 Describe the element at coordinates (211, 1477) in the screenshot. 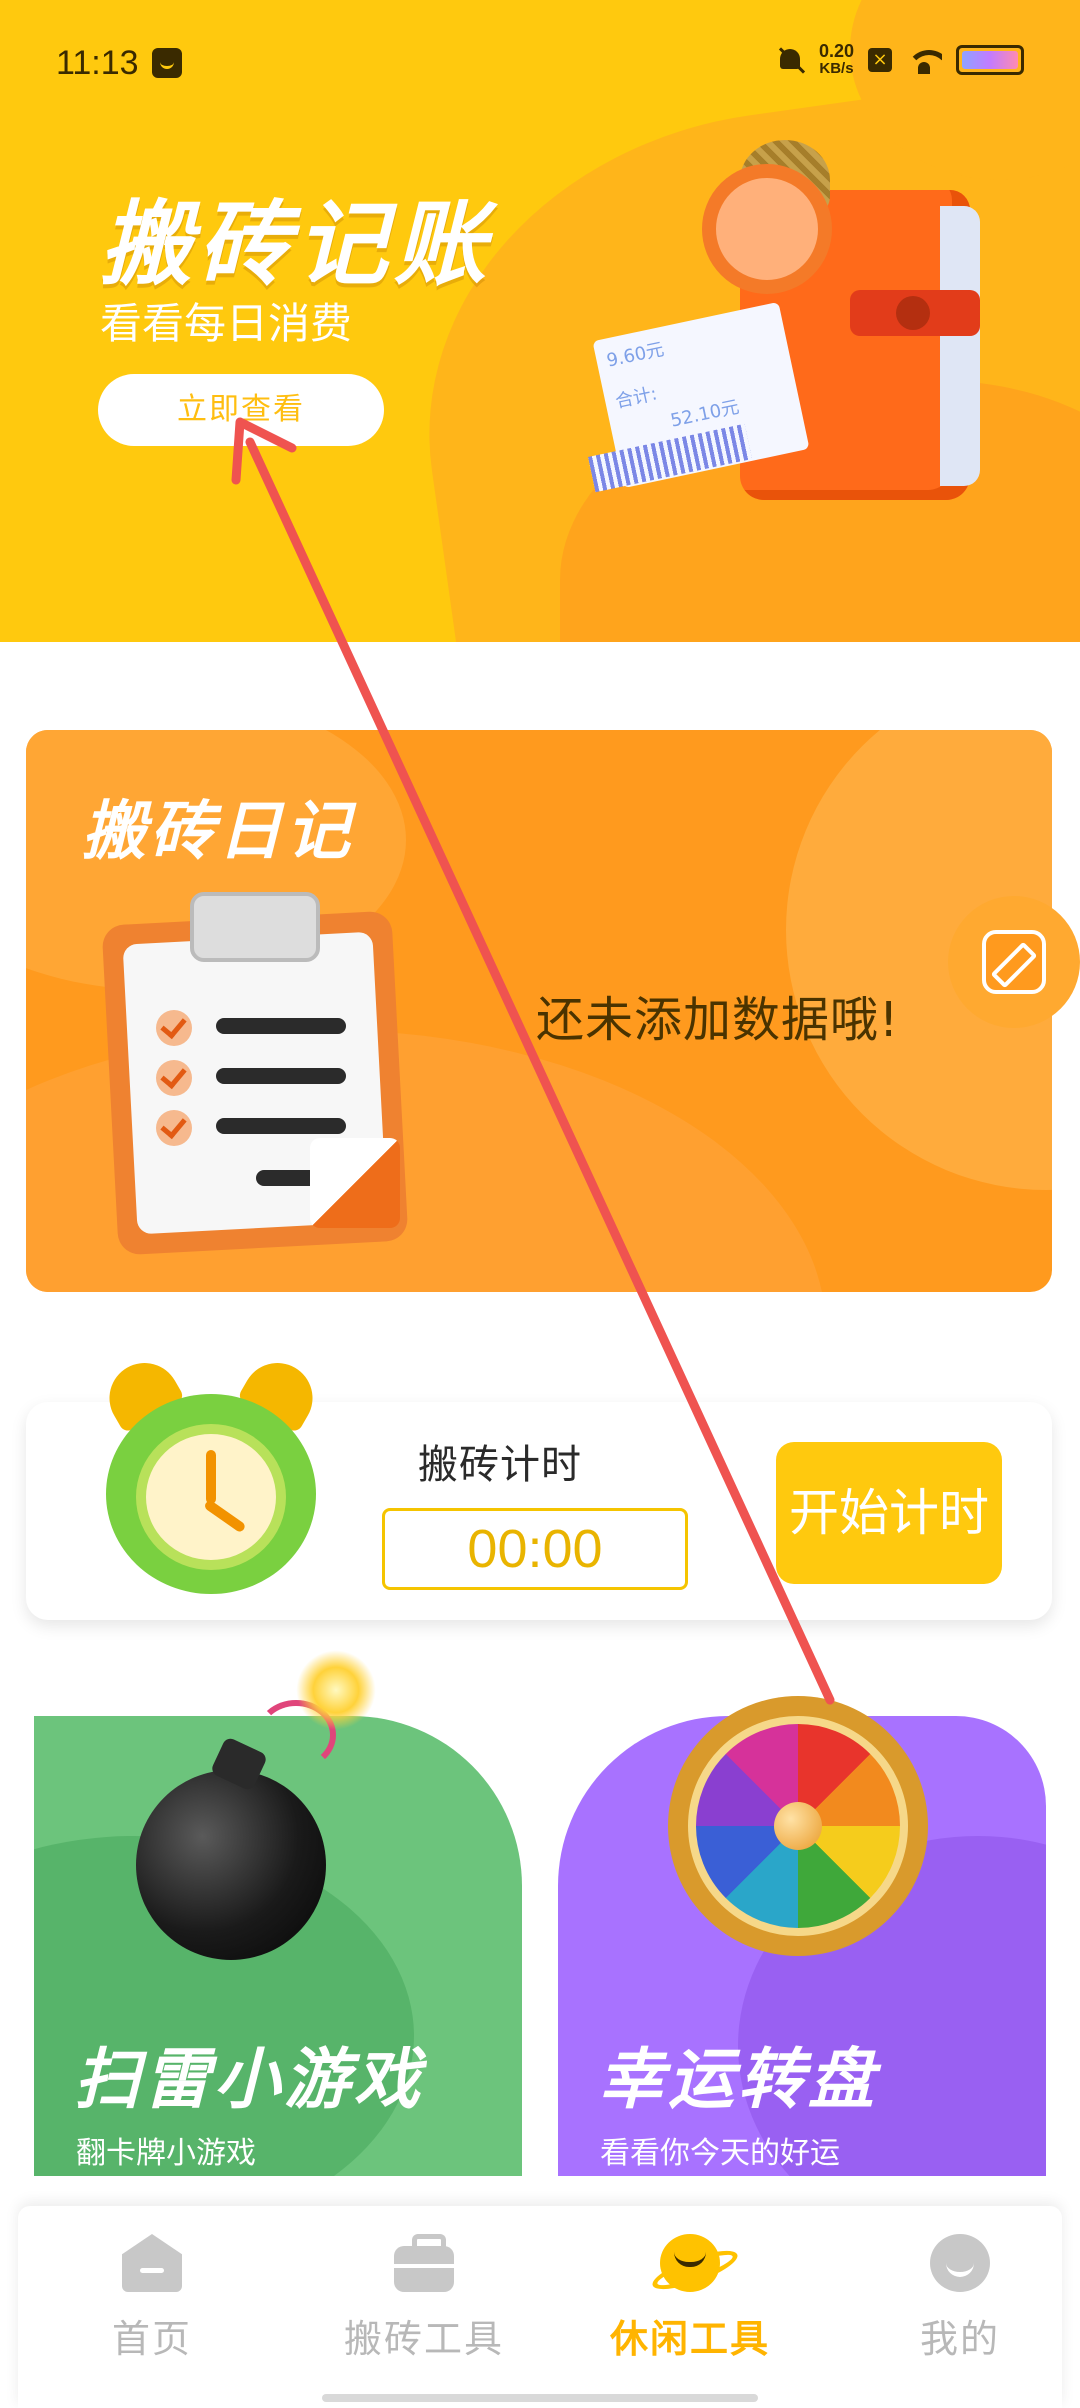

I see `clock-hand-shape` at that location.